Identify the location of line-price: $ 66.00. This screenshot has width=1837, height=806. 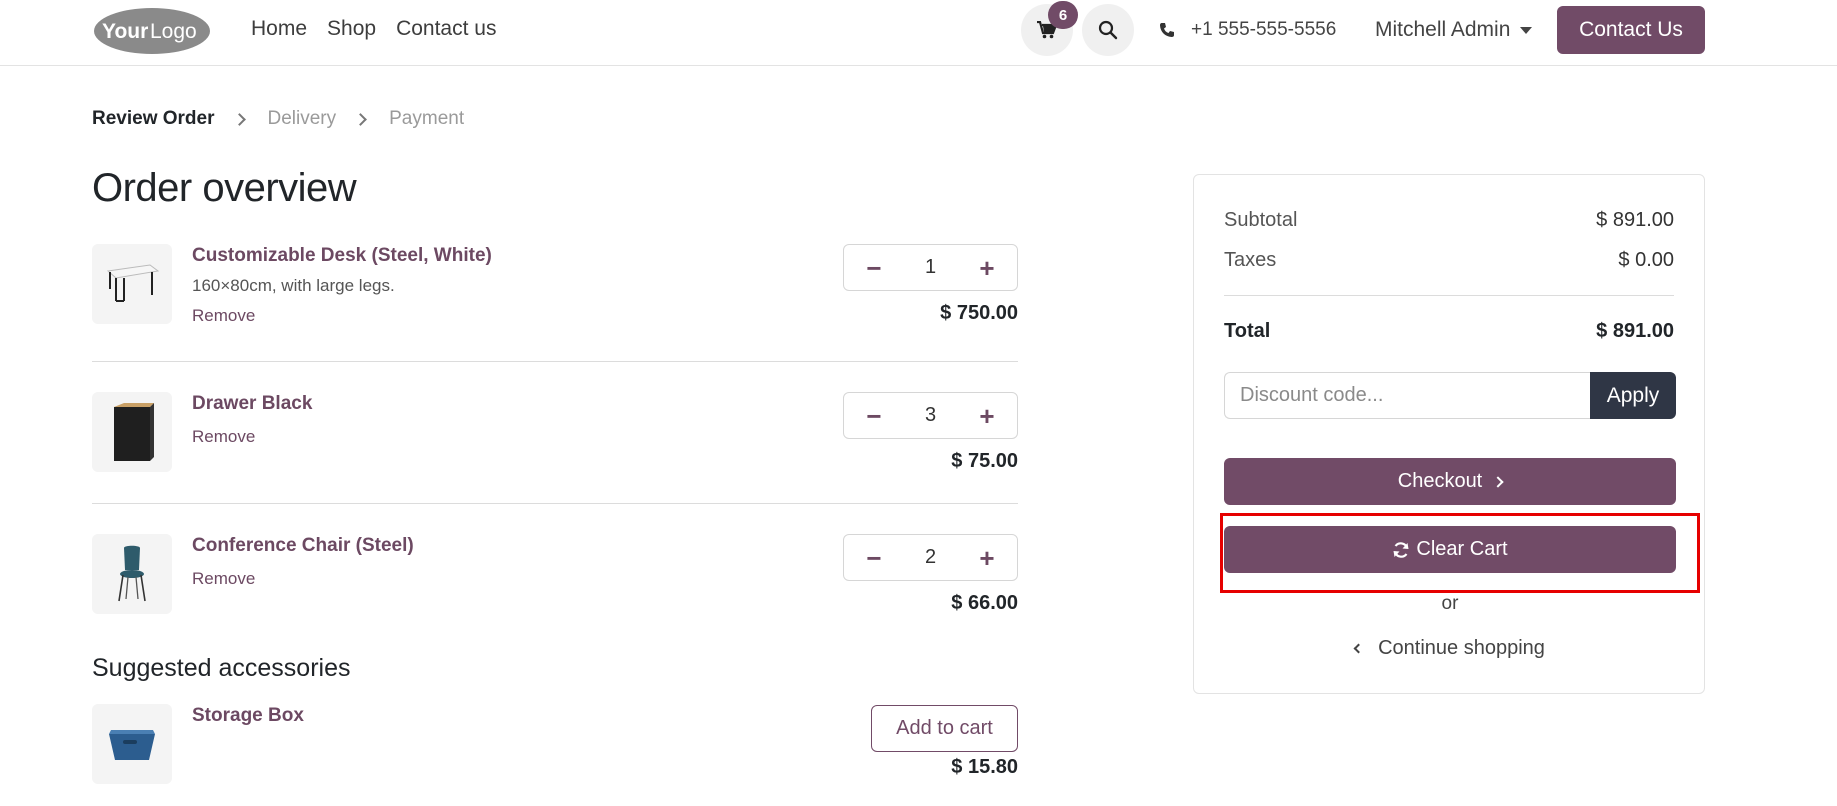
(984, 603).